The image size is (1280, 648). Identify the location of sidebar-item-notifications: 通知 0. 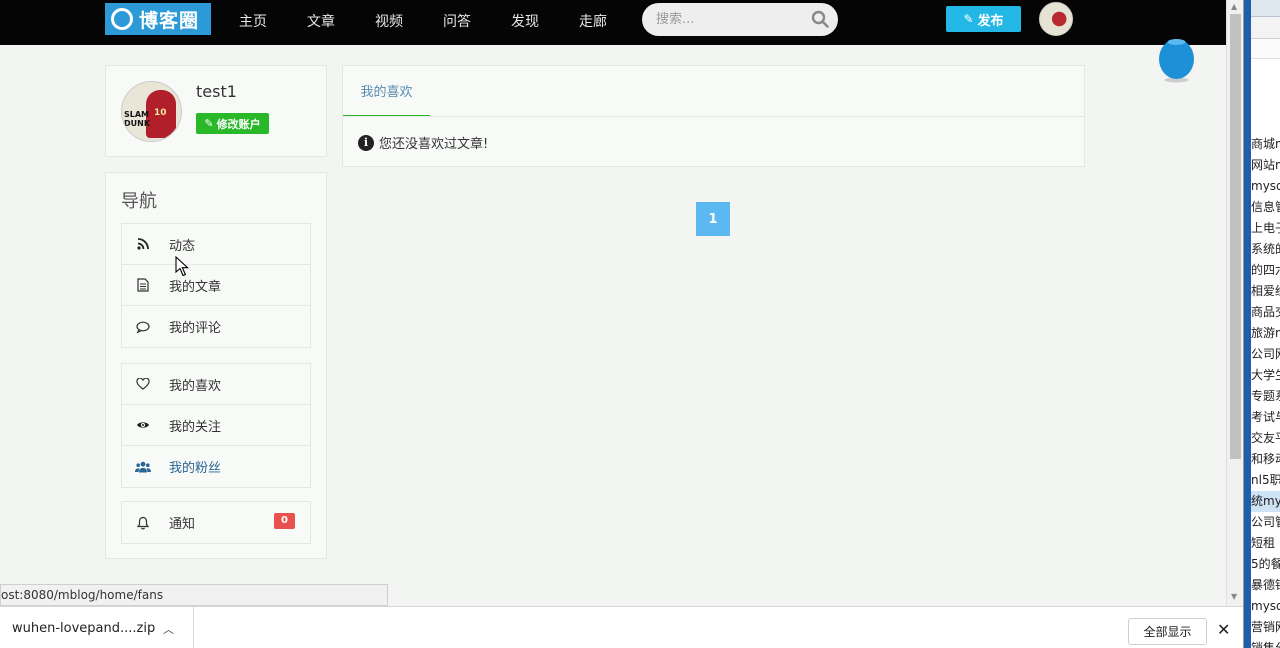
(216, 522).